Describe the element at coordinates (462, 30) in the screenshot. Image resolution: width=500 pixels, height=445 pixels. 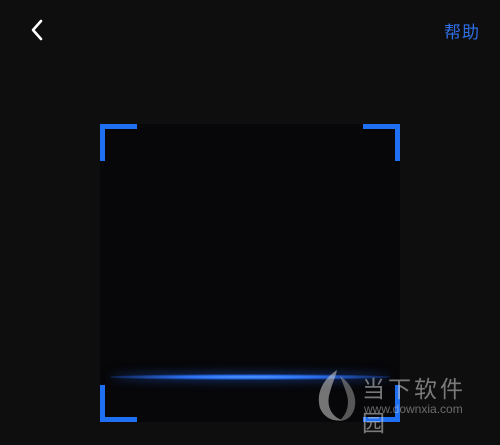
I see `help-link: 帮助` at that location.